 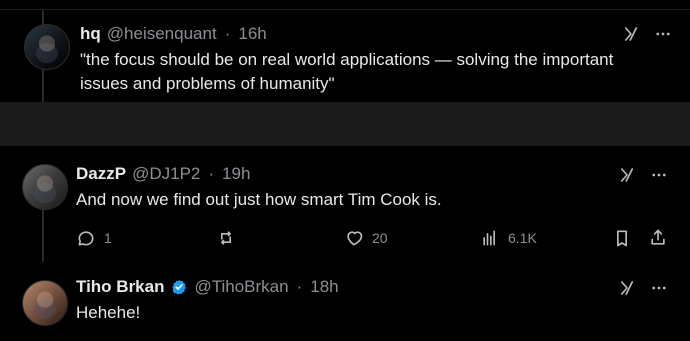 What do you see at coordinates (86, 238) in the screenshot?
I see `reply-icon` at bounding box center [86, 238].